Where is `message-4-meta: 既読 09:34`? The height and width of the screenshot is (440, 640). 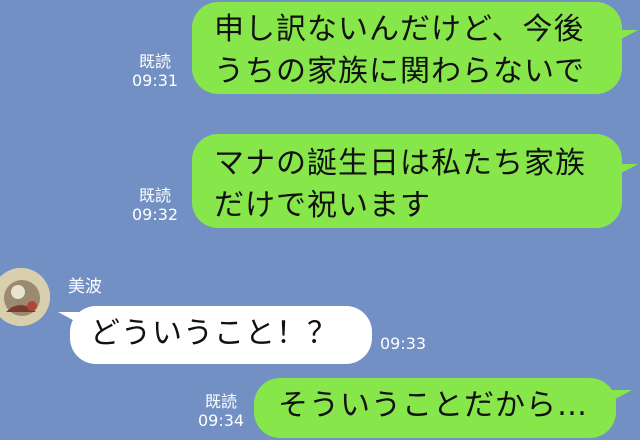 message-4-meta: 既読 09:34 is located at coordinates (221, 411).